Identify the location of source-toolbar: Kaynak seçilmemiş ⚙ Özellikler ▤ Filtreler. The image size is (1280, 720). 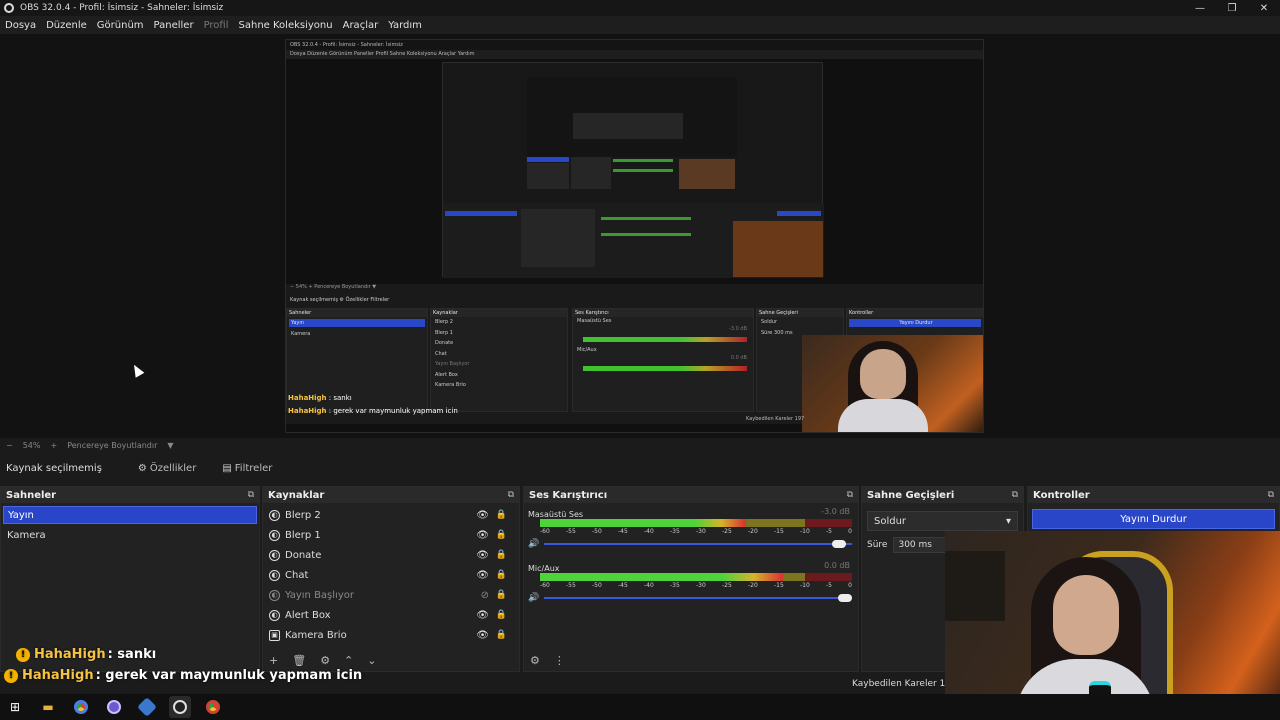
(640, 468).